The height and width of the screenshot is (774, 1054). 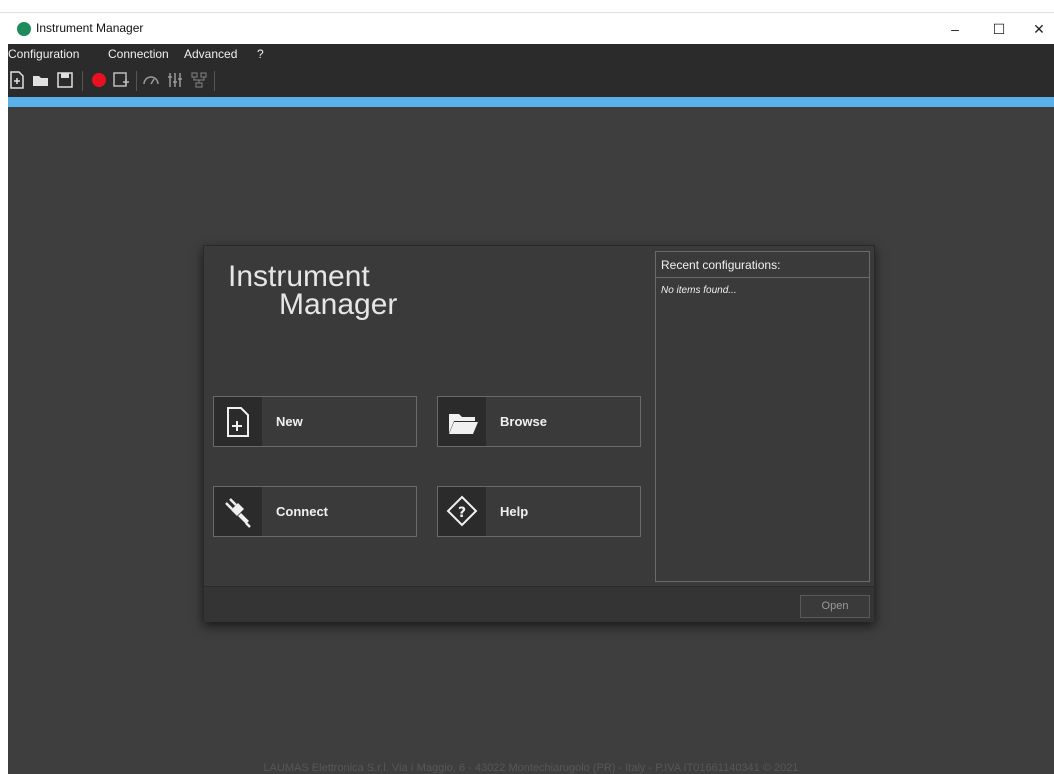 What do you see at coordinates (138, 54) in the screenshot?
I see `menu-connection: Connection` at bounding box center [138, 54].